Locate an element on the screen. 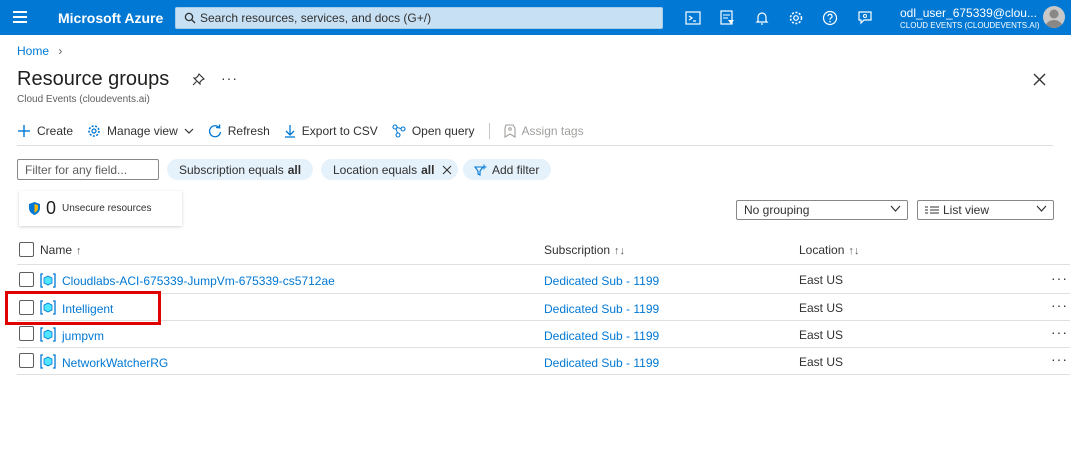 This screenshot has width=1071, height=456. manage-view-button: Manage view is located at coordinates (140, 131).